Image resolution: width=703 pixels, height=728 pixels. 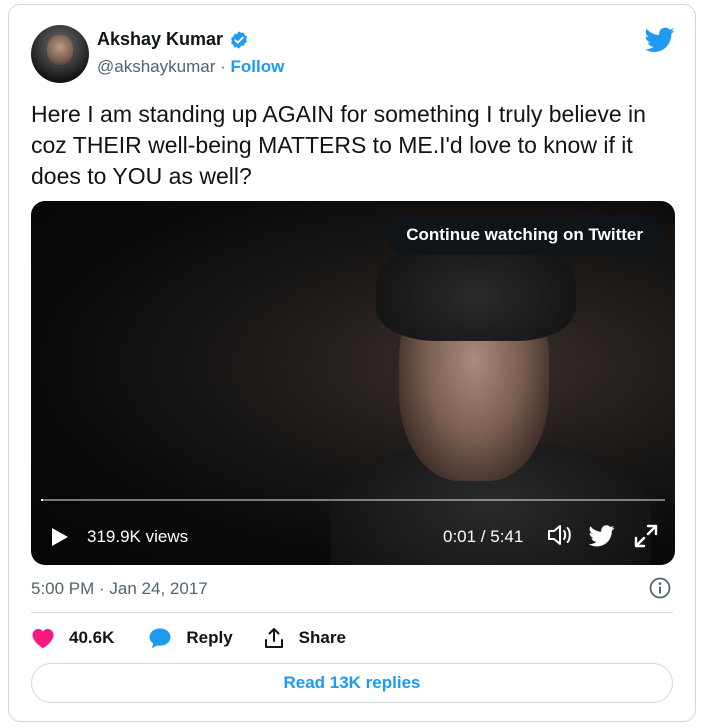 I want to click on reply-button: Reply, so click(x=190, y=638).